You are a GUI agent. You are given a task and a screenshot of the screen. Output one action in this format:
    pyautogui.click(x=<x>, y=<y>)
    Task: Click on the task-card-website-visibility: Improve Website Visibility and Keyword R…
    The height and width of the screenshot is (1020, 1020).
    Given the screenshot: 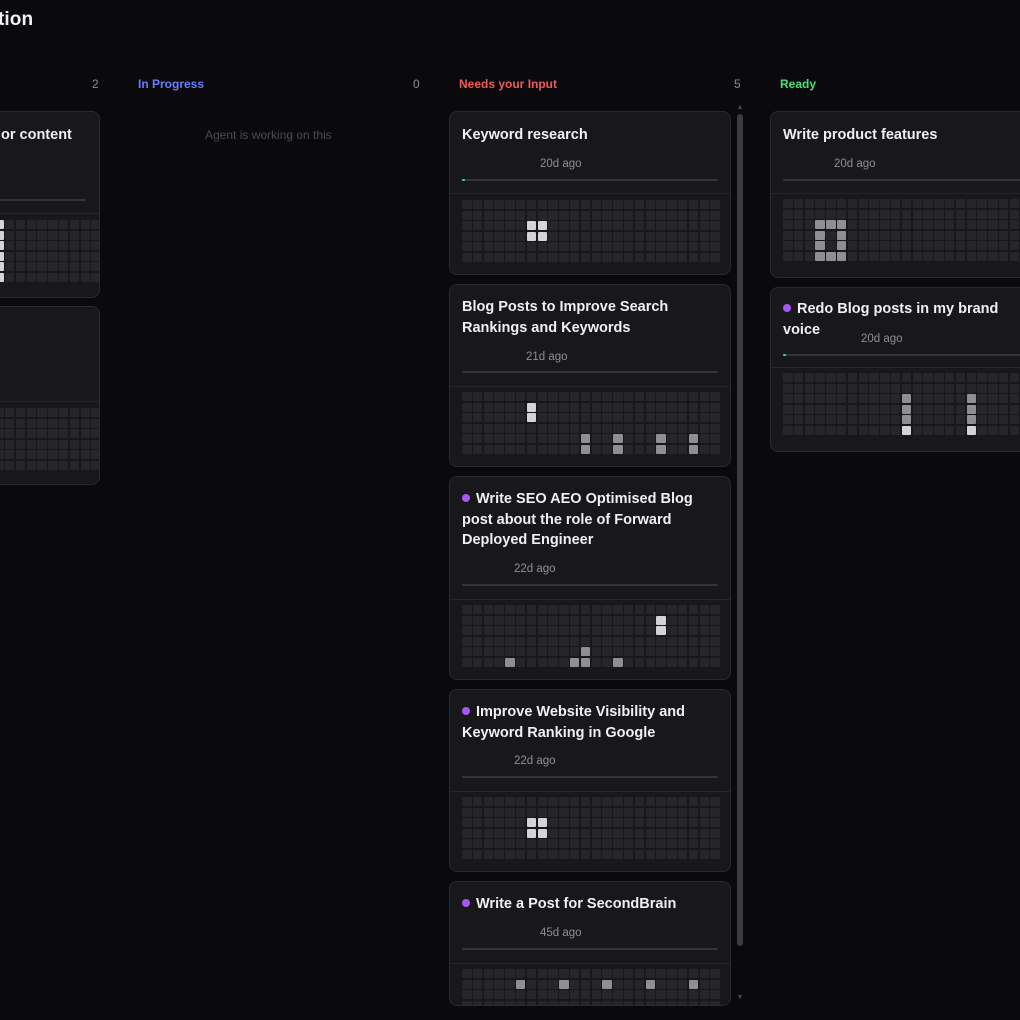 What is the action you would take?
    pyautogui.click(x=590, y=780)
    